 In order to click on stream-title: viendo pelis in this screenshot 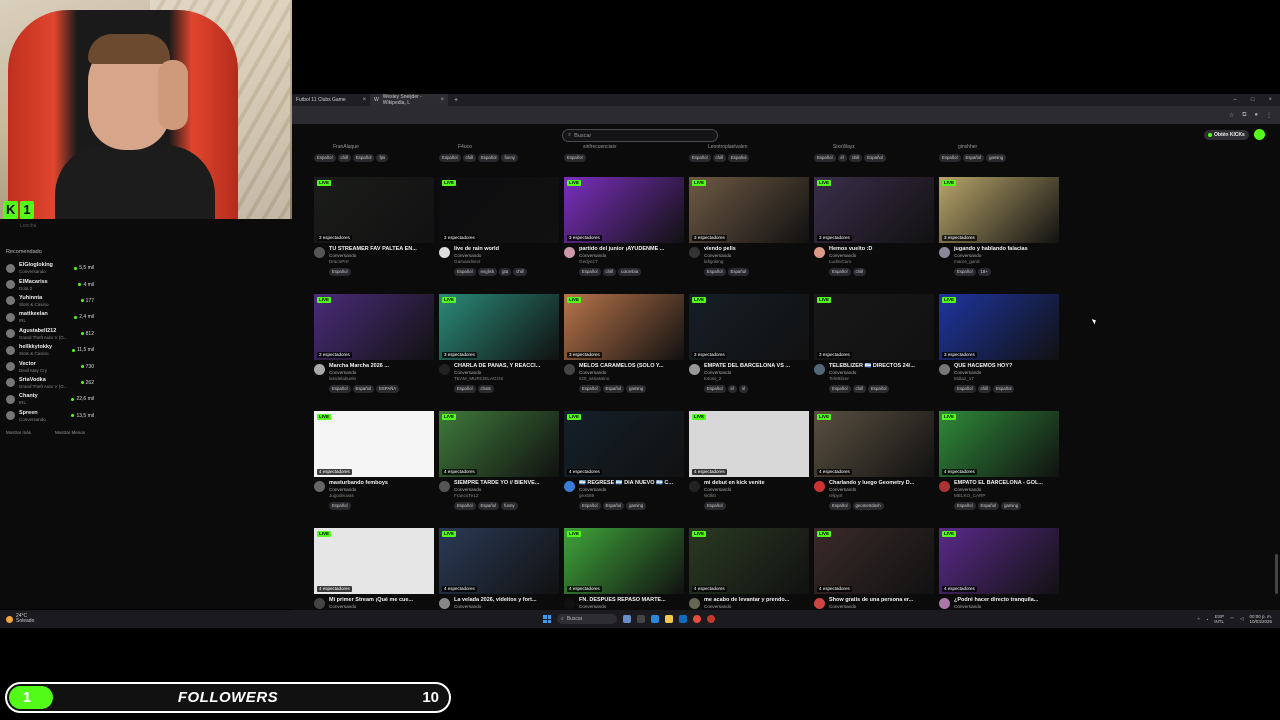, I will do `click(756, 249)`.